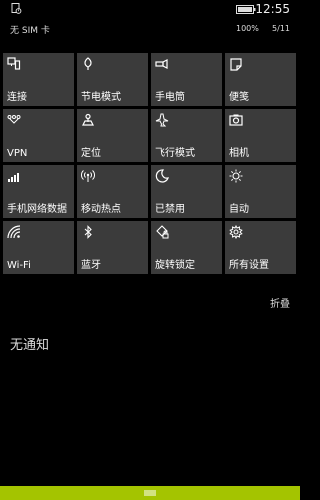 This screenshot has width=320, height=500. Describe the element at coordinates (170, 97) in the screenshot. I see `tile-label: 手电筒` at that location.